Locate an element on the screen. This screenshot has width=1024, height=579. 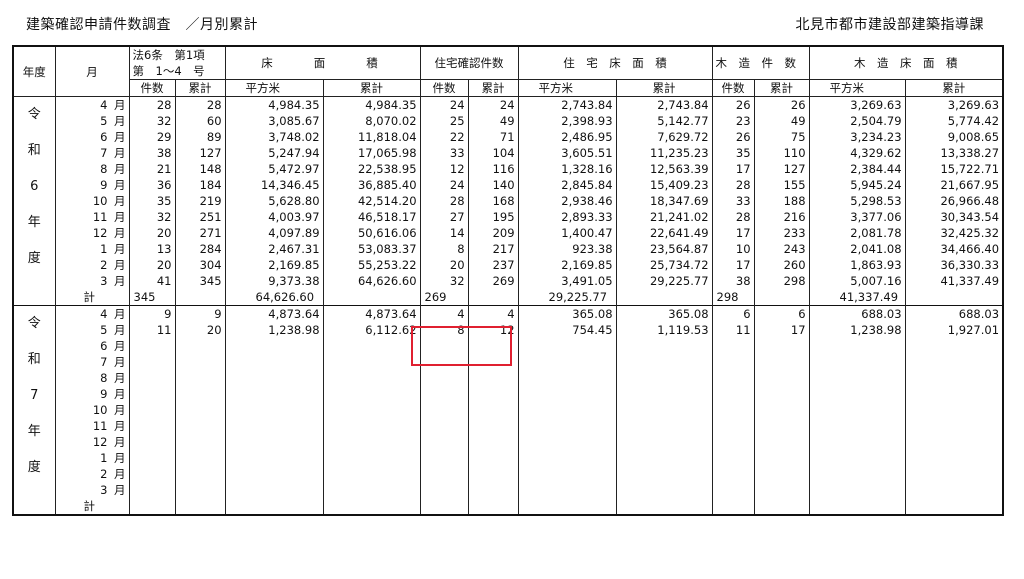
fiscal-year-char: 6 is located at coordinates (34, 186).